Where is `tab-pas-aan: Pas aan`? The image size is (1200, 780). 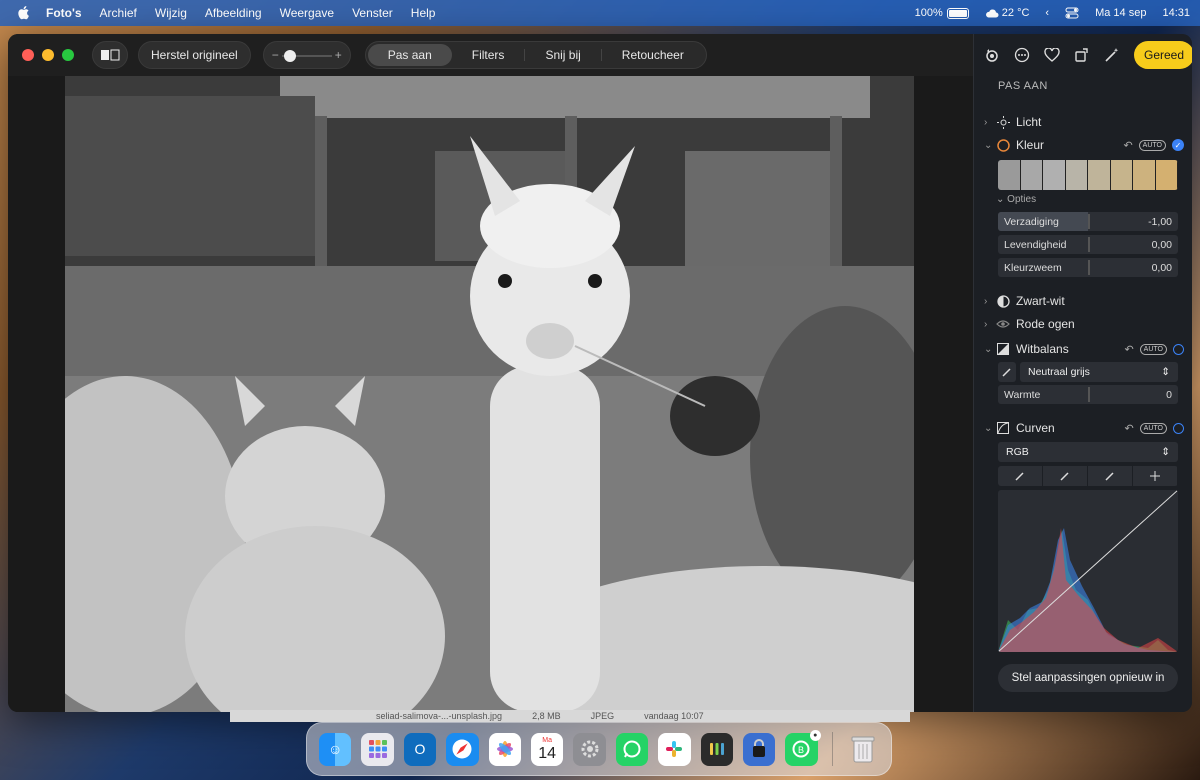
tab-pas-aan: Pas aan is located at coordinates (409, 55).